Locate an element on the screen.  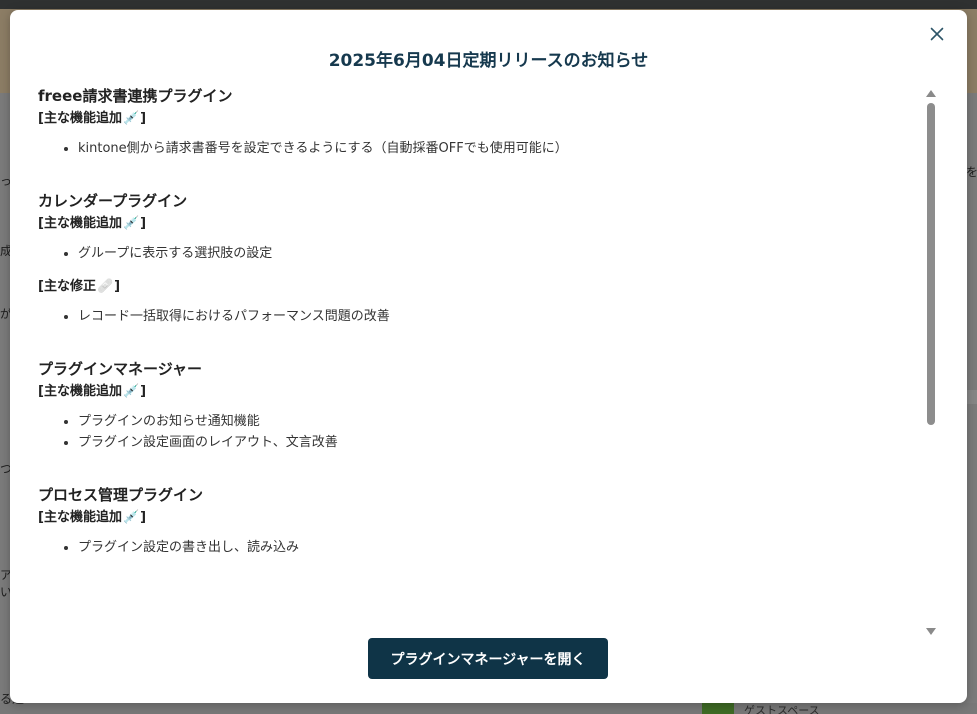
change-list: プラグインのお知らせ通知機能プラグイン設定画面のレイアウト、文言改善 is located at coordinates (498, 432).